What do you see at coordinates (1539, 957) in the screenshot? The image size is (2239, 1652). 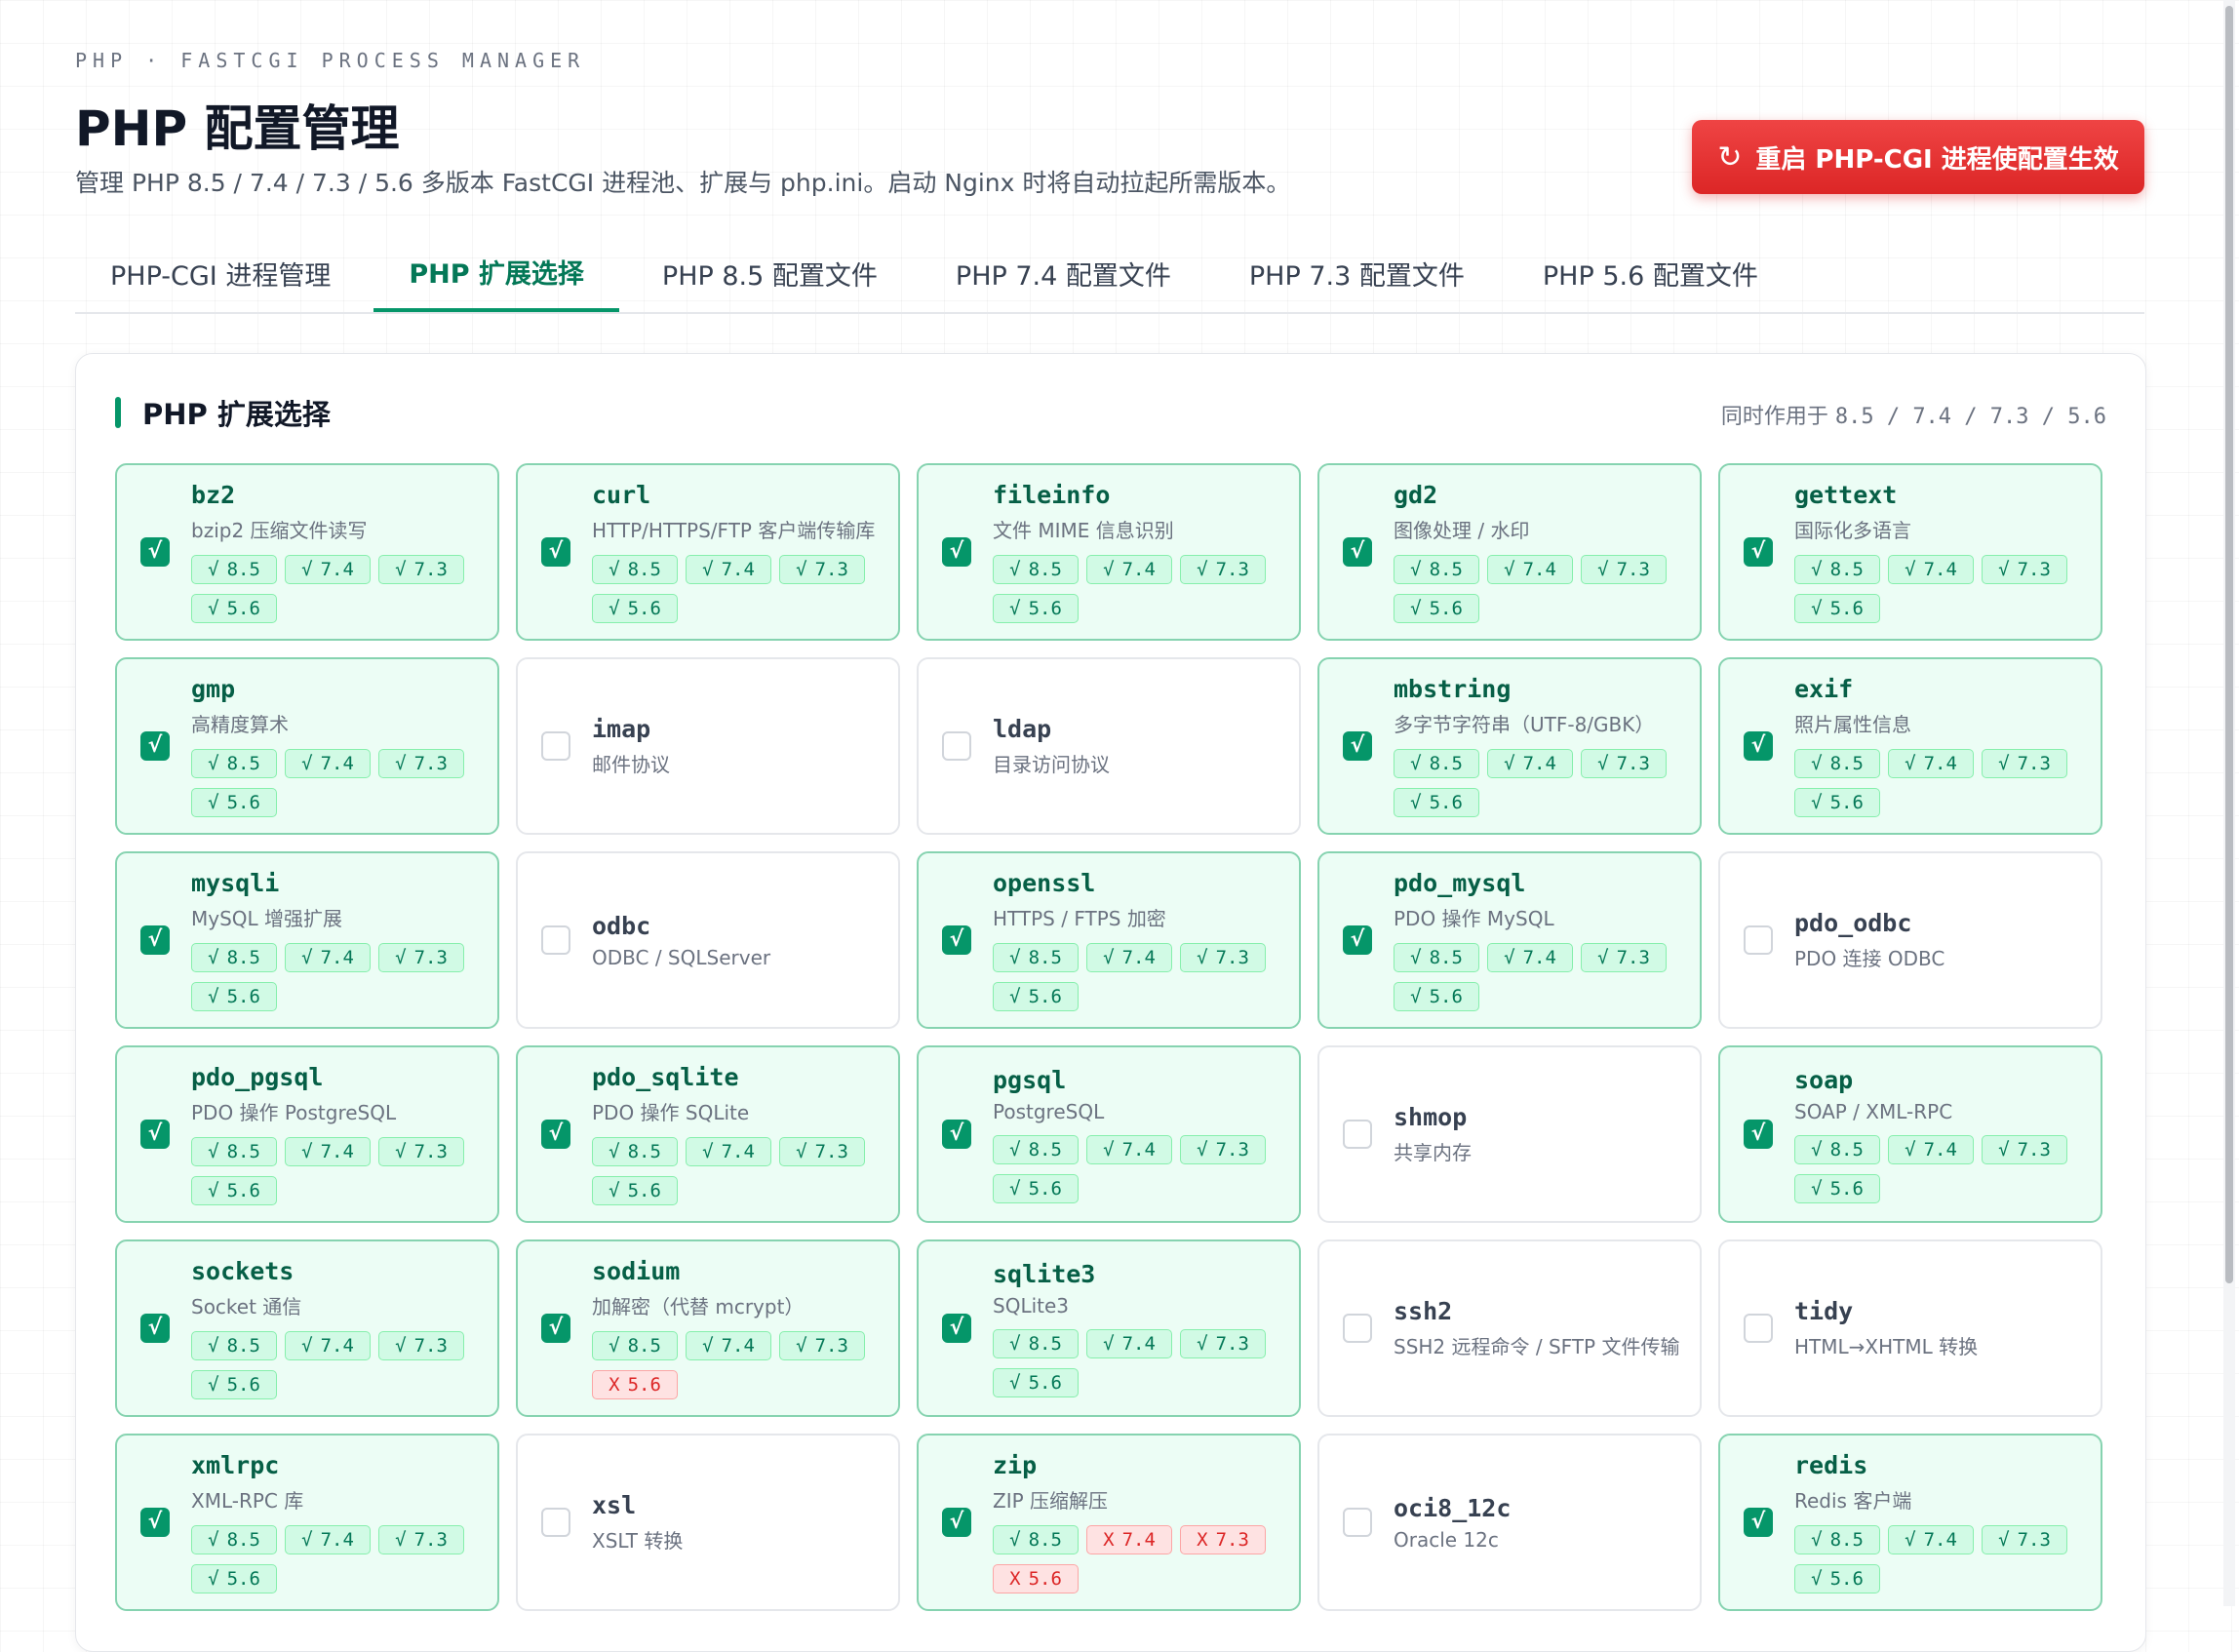 I see `version-label: 7.4` at bounding box center [1539, 957].